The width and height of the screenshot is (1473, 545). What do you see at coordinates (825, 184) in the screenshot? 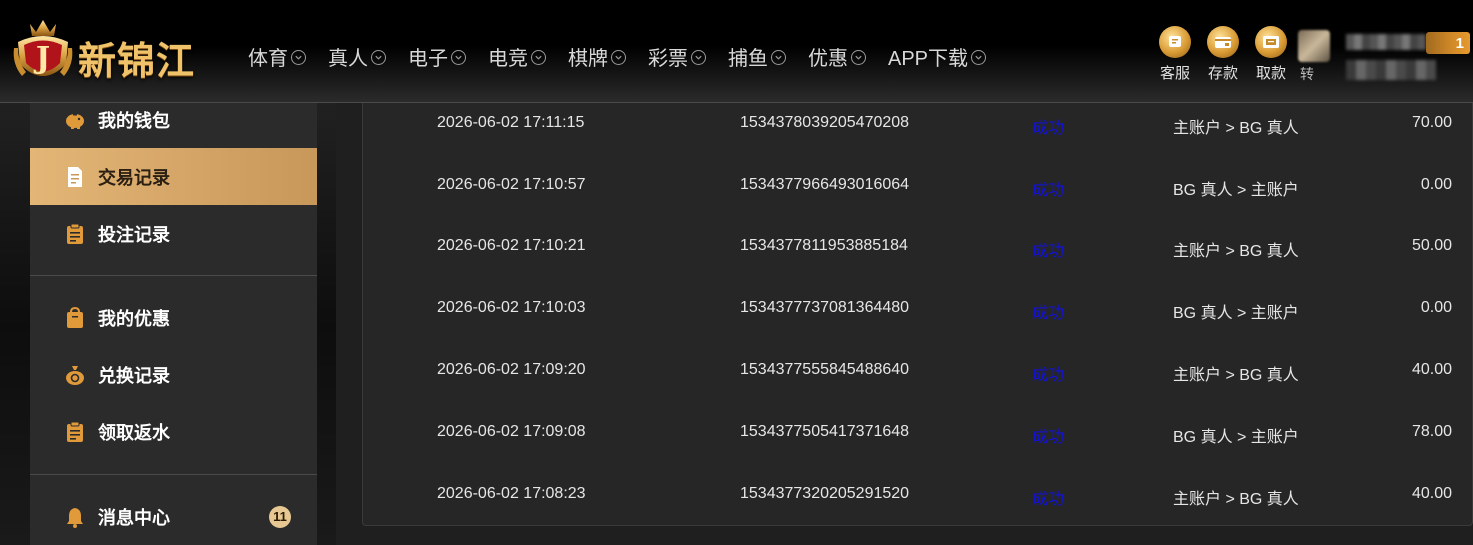
I see `transaction-id: 1534377966493016064` at bounding box center [825, 184].